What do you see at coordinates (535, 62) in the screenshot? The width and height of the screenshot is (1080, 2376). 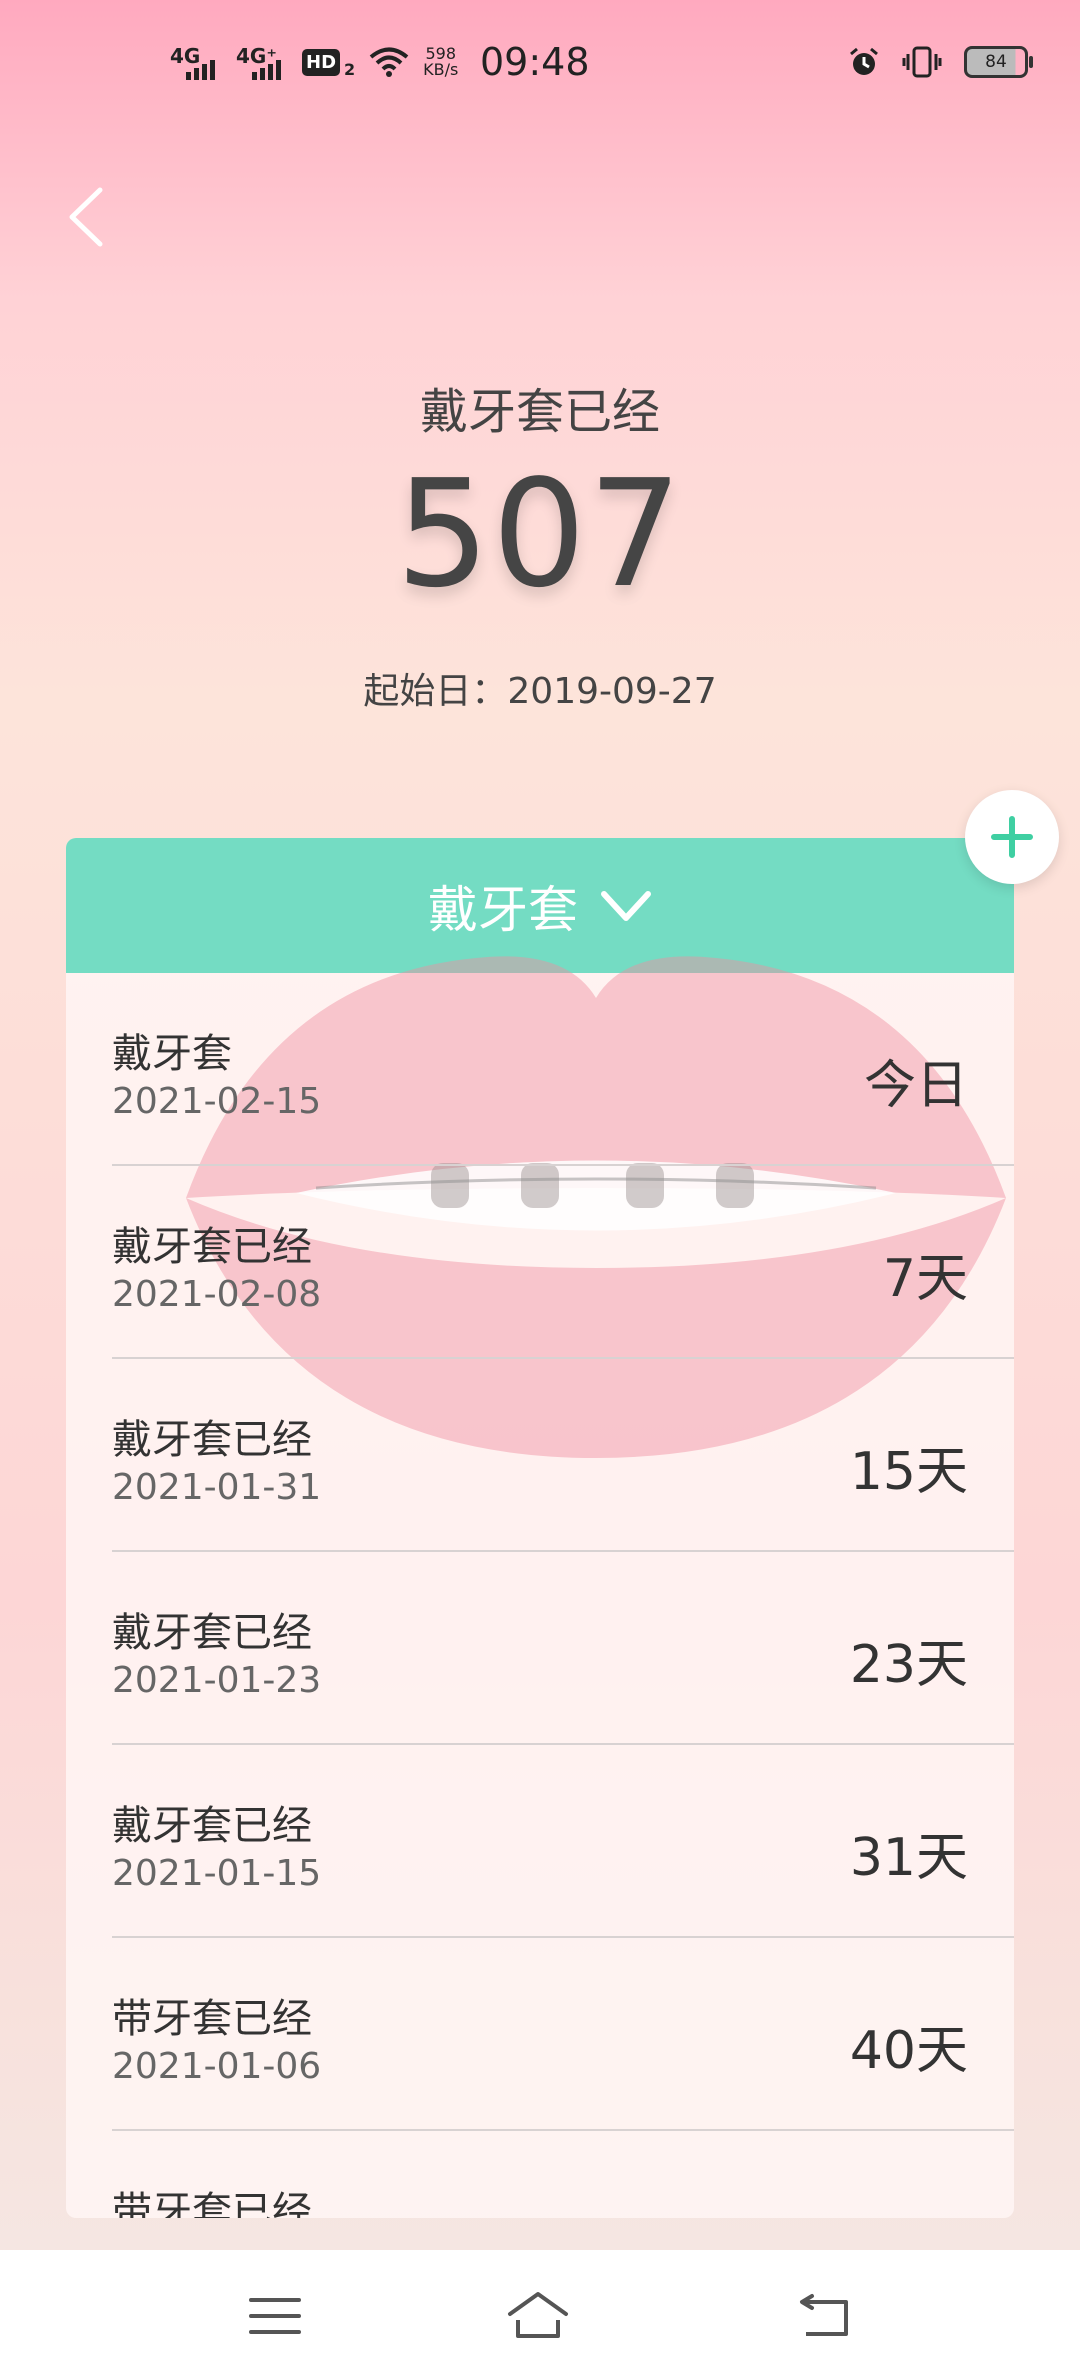 I see `clock: 09:48` at bounding box center [535, 62].